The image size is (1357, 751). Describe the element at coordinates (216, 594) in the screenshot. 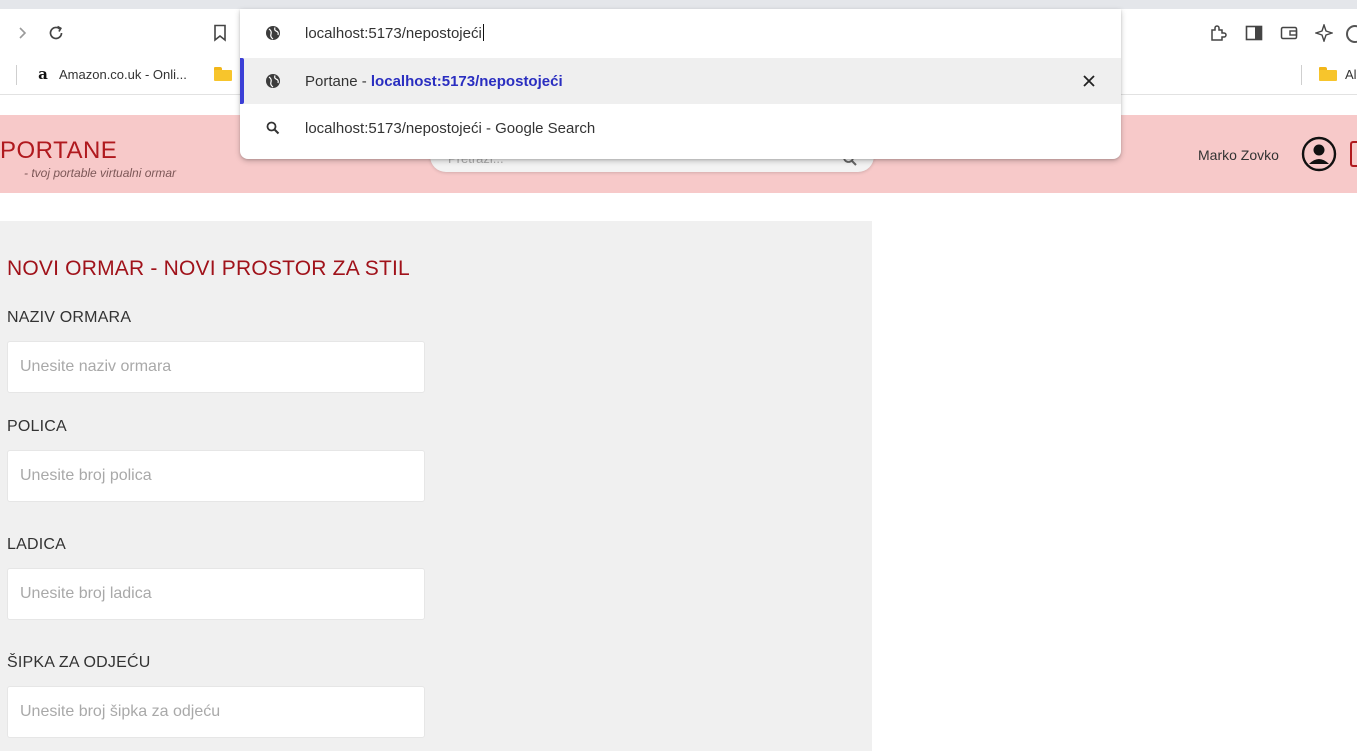

I see `drawers-input` at that location.